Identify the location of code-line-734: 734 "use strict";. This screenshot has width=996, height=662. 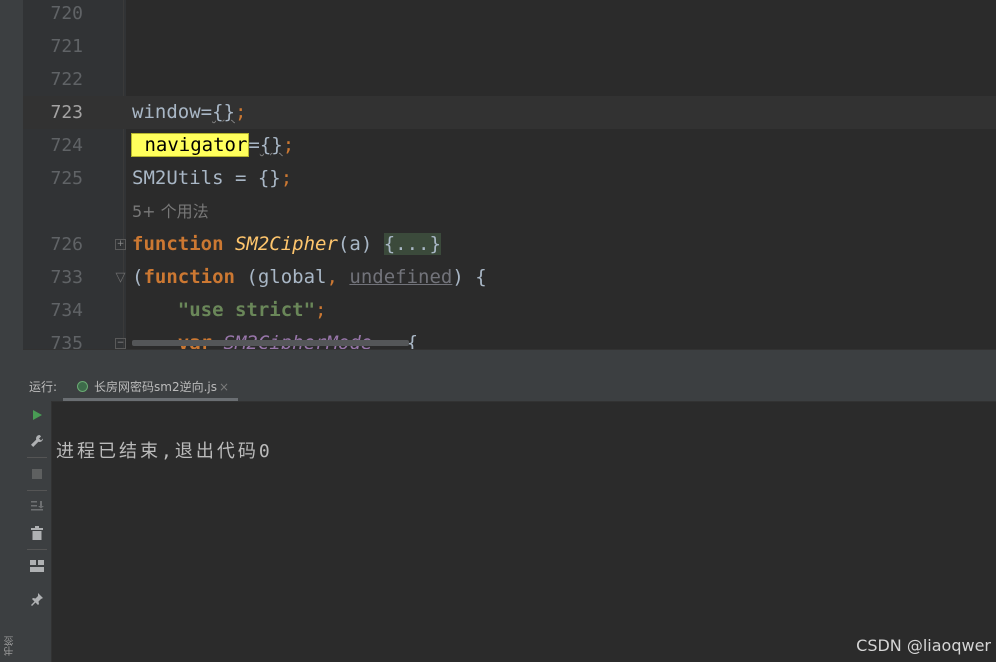
(509, 310).